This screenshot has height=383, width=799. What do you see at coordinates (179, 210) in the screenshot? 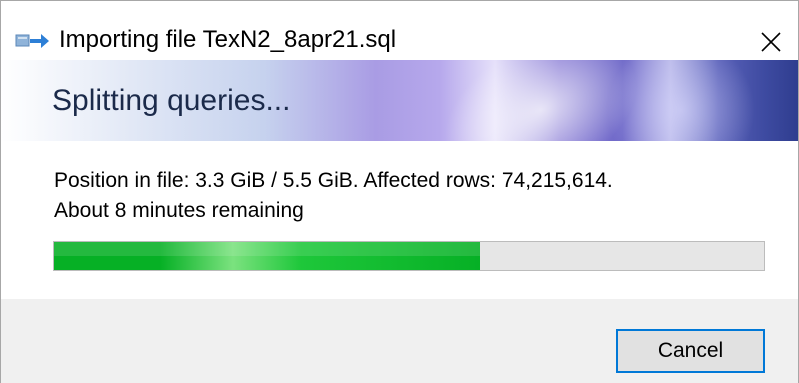
I see `time-remaining-text: About 8 minutes remaining` at bounding box center [179, 210].